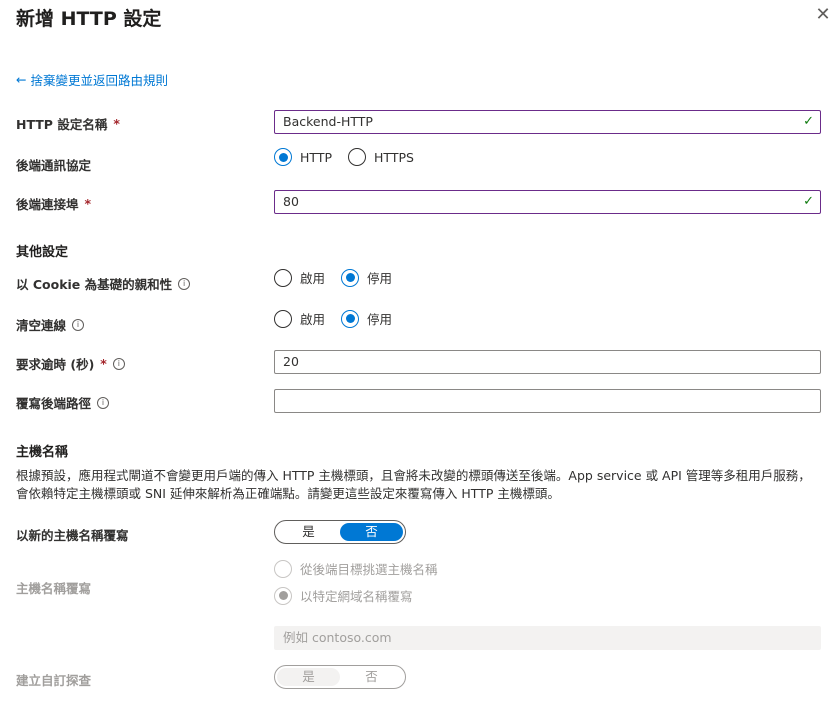  I want to click on pick-from-backend-label: 從後端目標挑選主機名稱, so click(369, 569).